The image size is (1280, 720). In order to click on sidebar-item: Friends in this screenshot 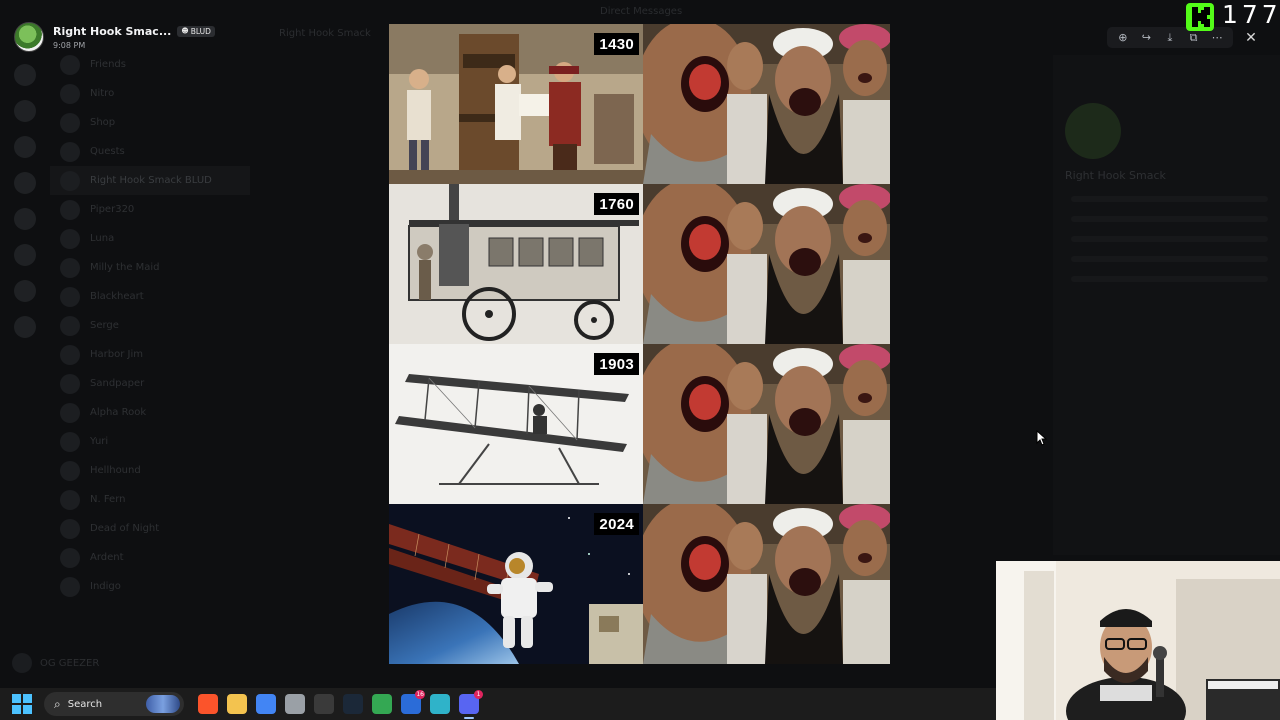, I will do `click(150, 64)`.